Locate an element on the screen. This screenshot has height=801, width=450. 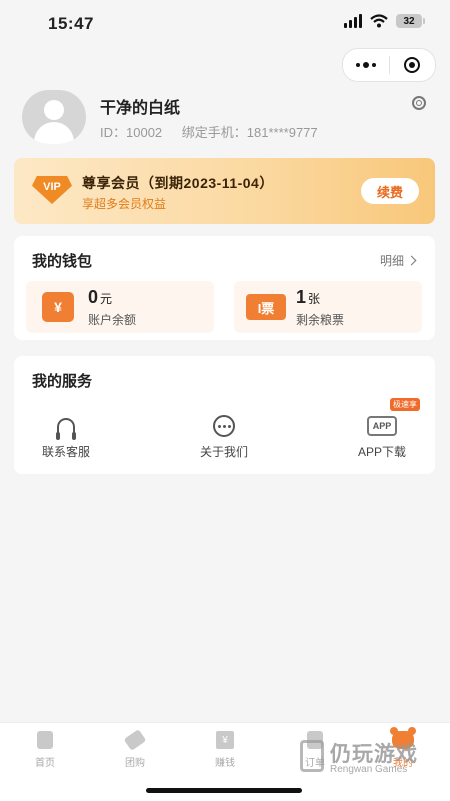
service-about-us: 关于我们 is located at coordinates (224, 436).